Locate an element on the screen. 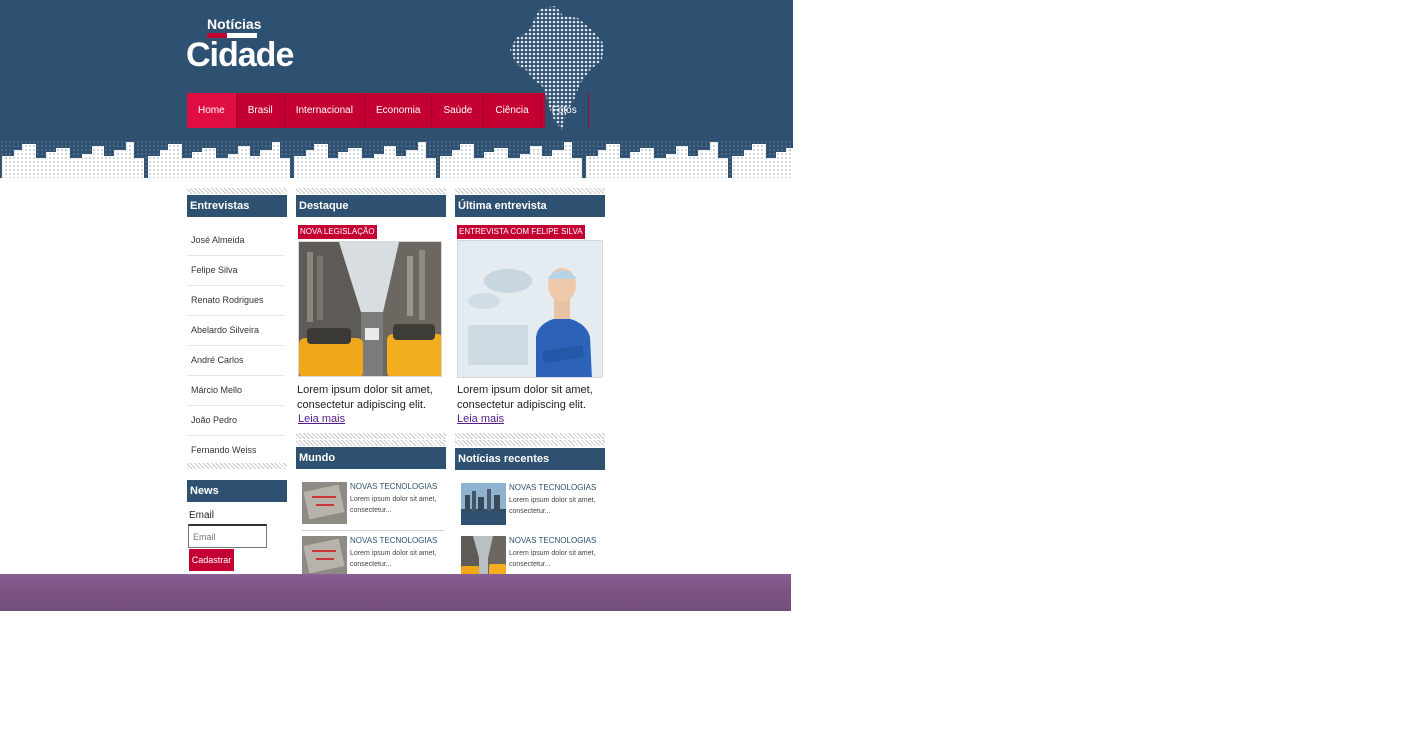 Image resolution: width=1421 pixels, height=730 pixels. nav-economia: Economia is located at coordinates (399, 110).